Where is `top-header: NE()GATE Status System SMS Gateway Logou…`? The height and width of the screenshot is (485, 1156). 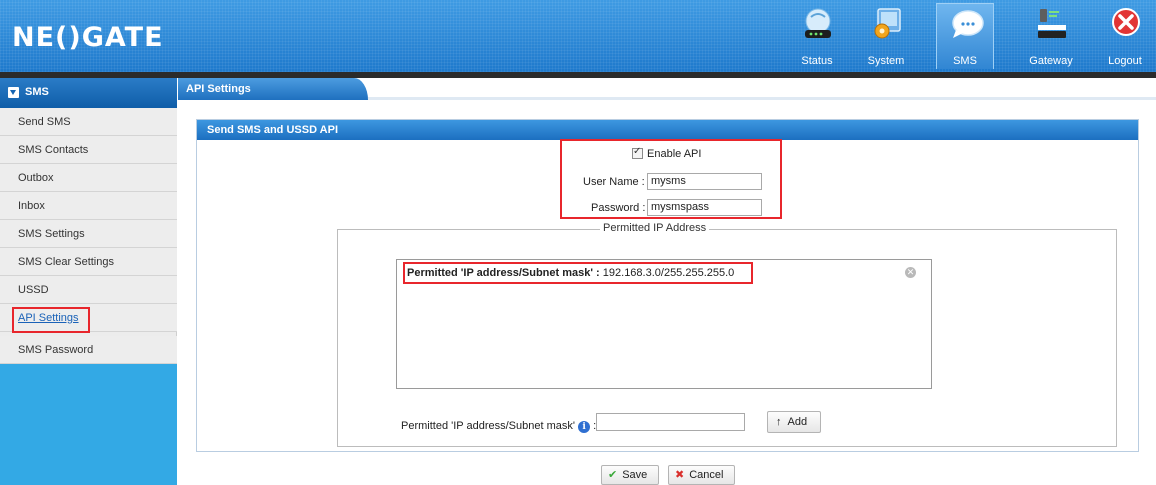
top-header: NE()GATE Status System SMS Gateway Logou… is located at coordinates (578, 36).